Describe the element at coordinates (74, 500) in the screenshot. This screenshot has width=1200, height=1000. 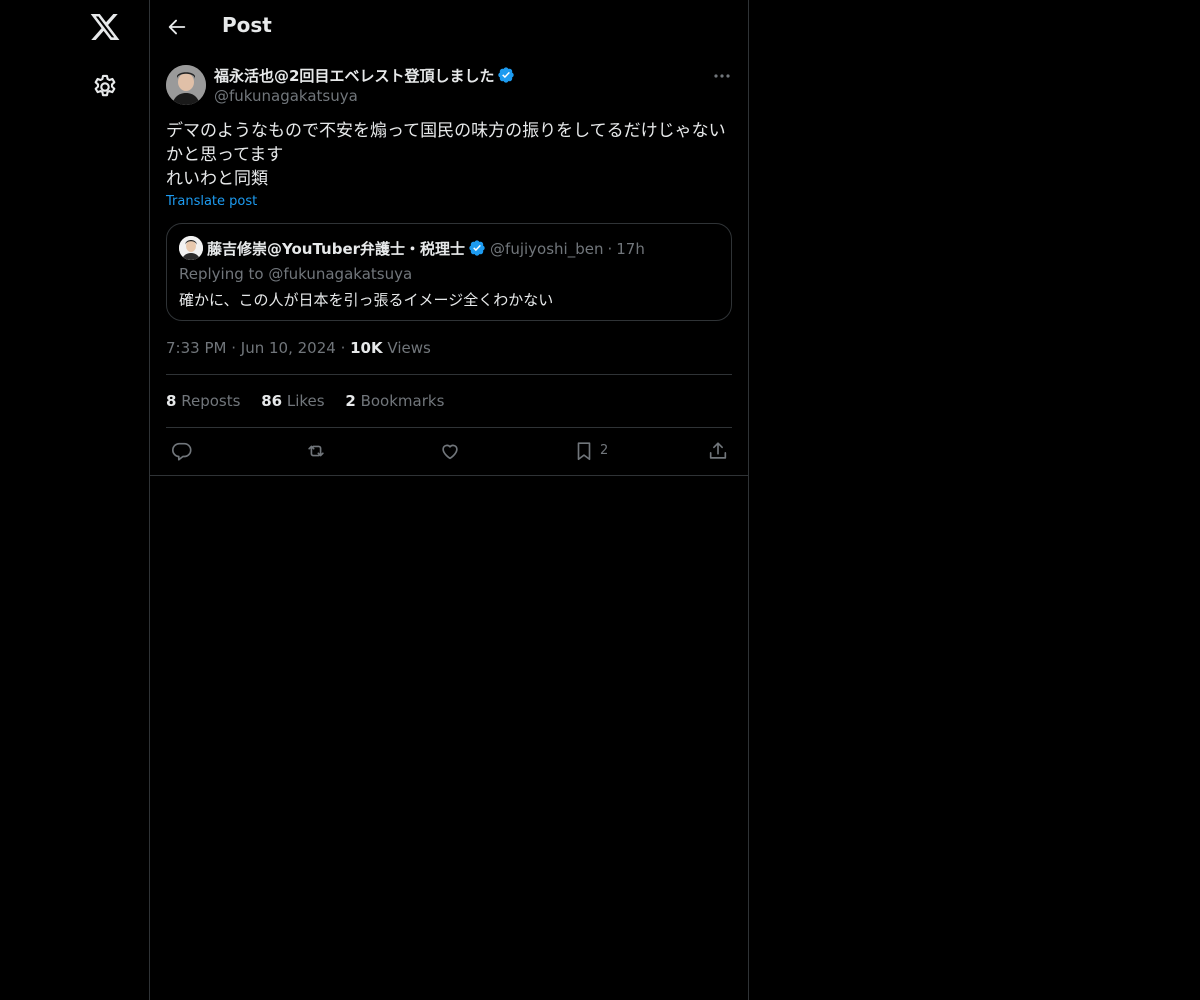
I see `sidebar` at that location.